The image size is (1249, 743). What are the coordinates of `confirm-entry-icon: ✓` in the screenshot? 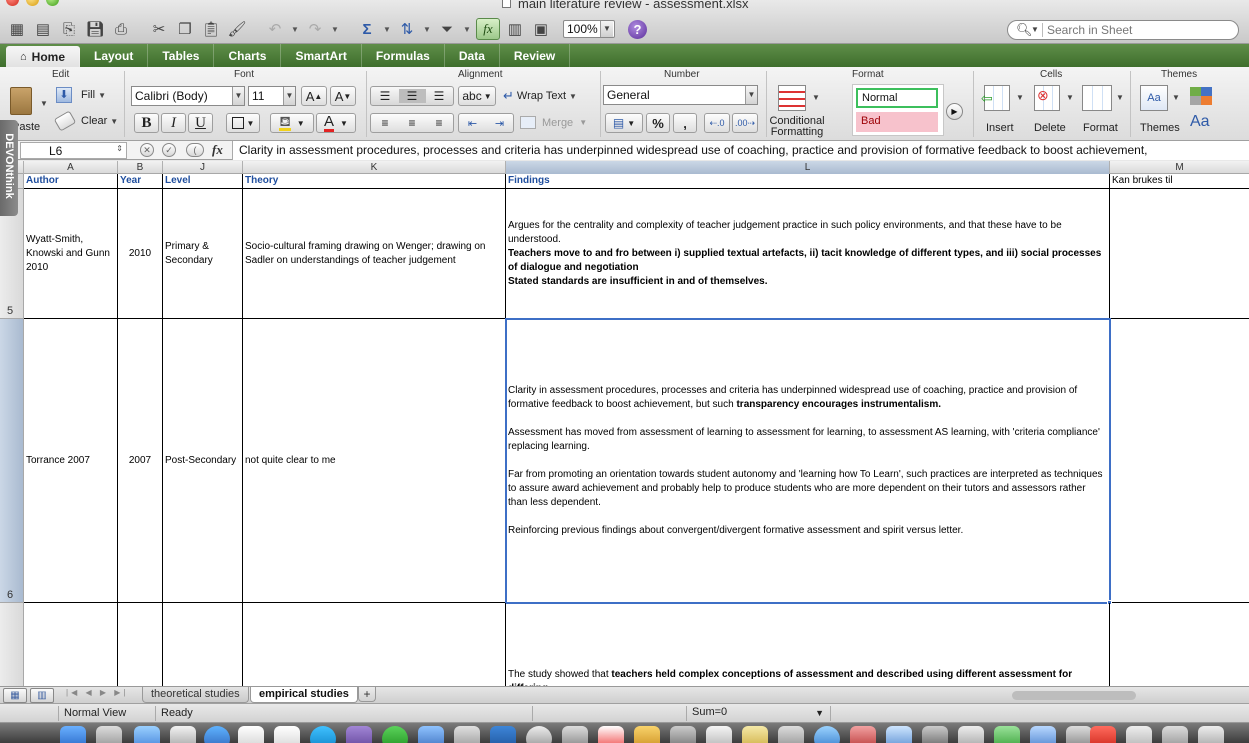 It's located at (169, 150).